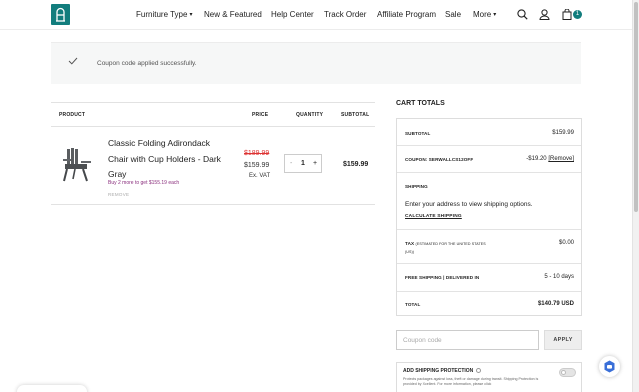  I want to click on quantity-stepper: - 1 +, so click(303, 163).